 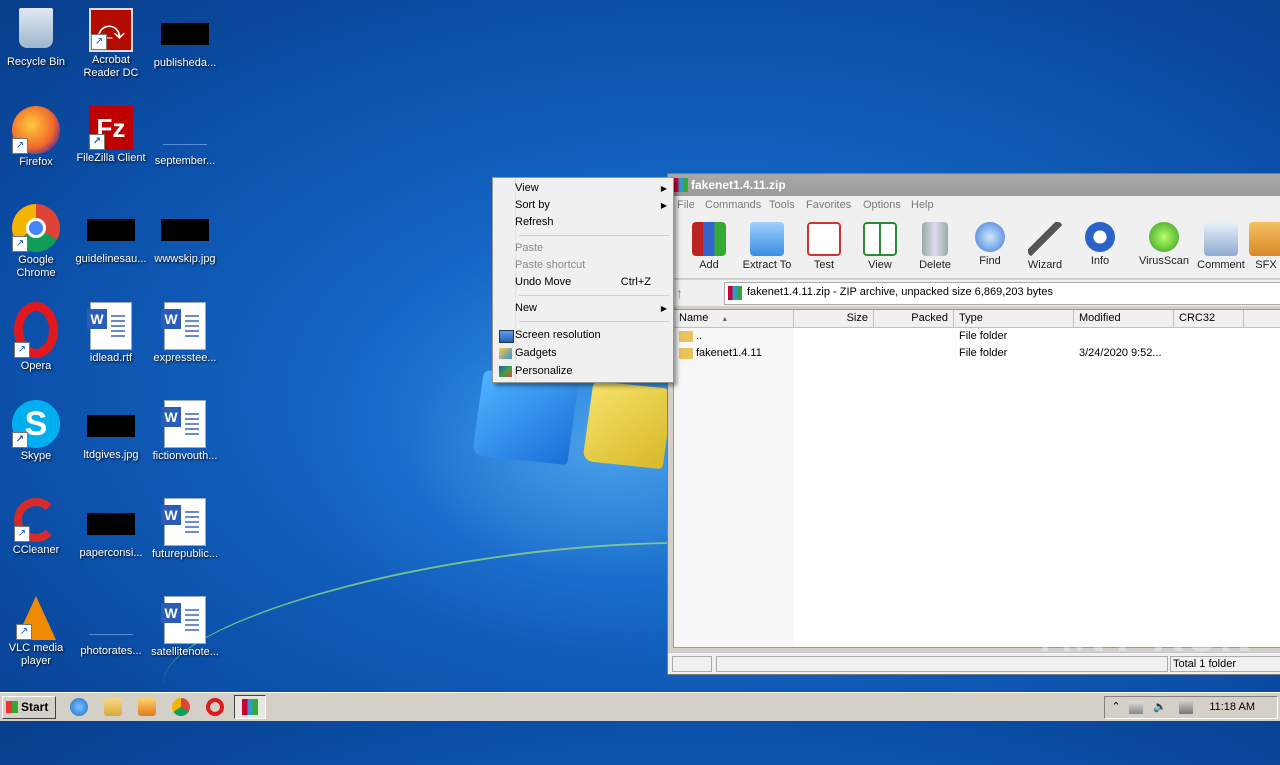 What do you see at coordinates (1136, 707) in the screenshot?
I see `action-center-icon` at bounding box center [1136, 707].